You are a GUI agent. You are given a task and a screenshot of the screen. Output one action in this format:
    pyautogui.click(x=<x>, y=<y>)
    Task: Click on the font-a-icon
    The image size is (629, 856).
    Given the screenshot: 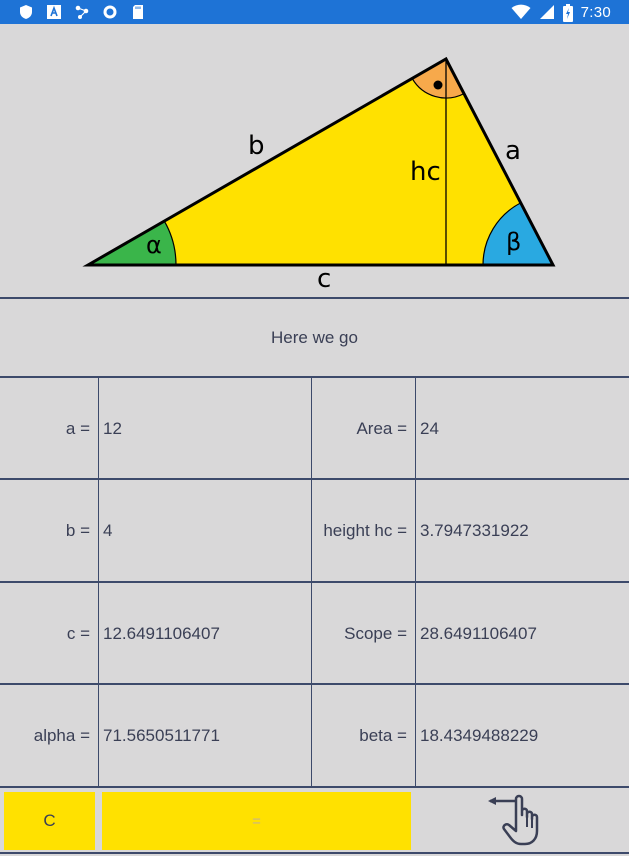 What is the action you would take?
    pyautogui.click(x=54, y=12)
    